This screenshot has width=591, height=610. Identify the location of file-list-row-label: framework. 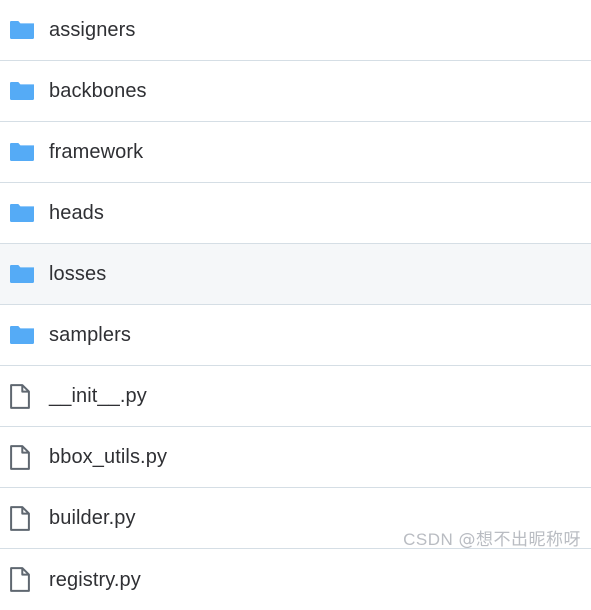
(96, 152).